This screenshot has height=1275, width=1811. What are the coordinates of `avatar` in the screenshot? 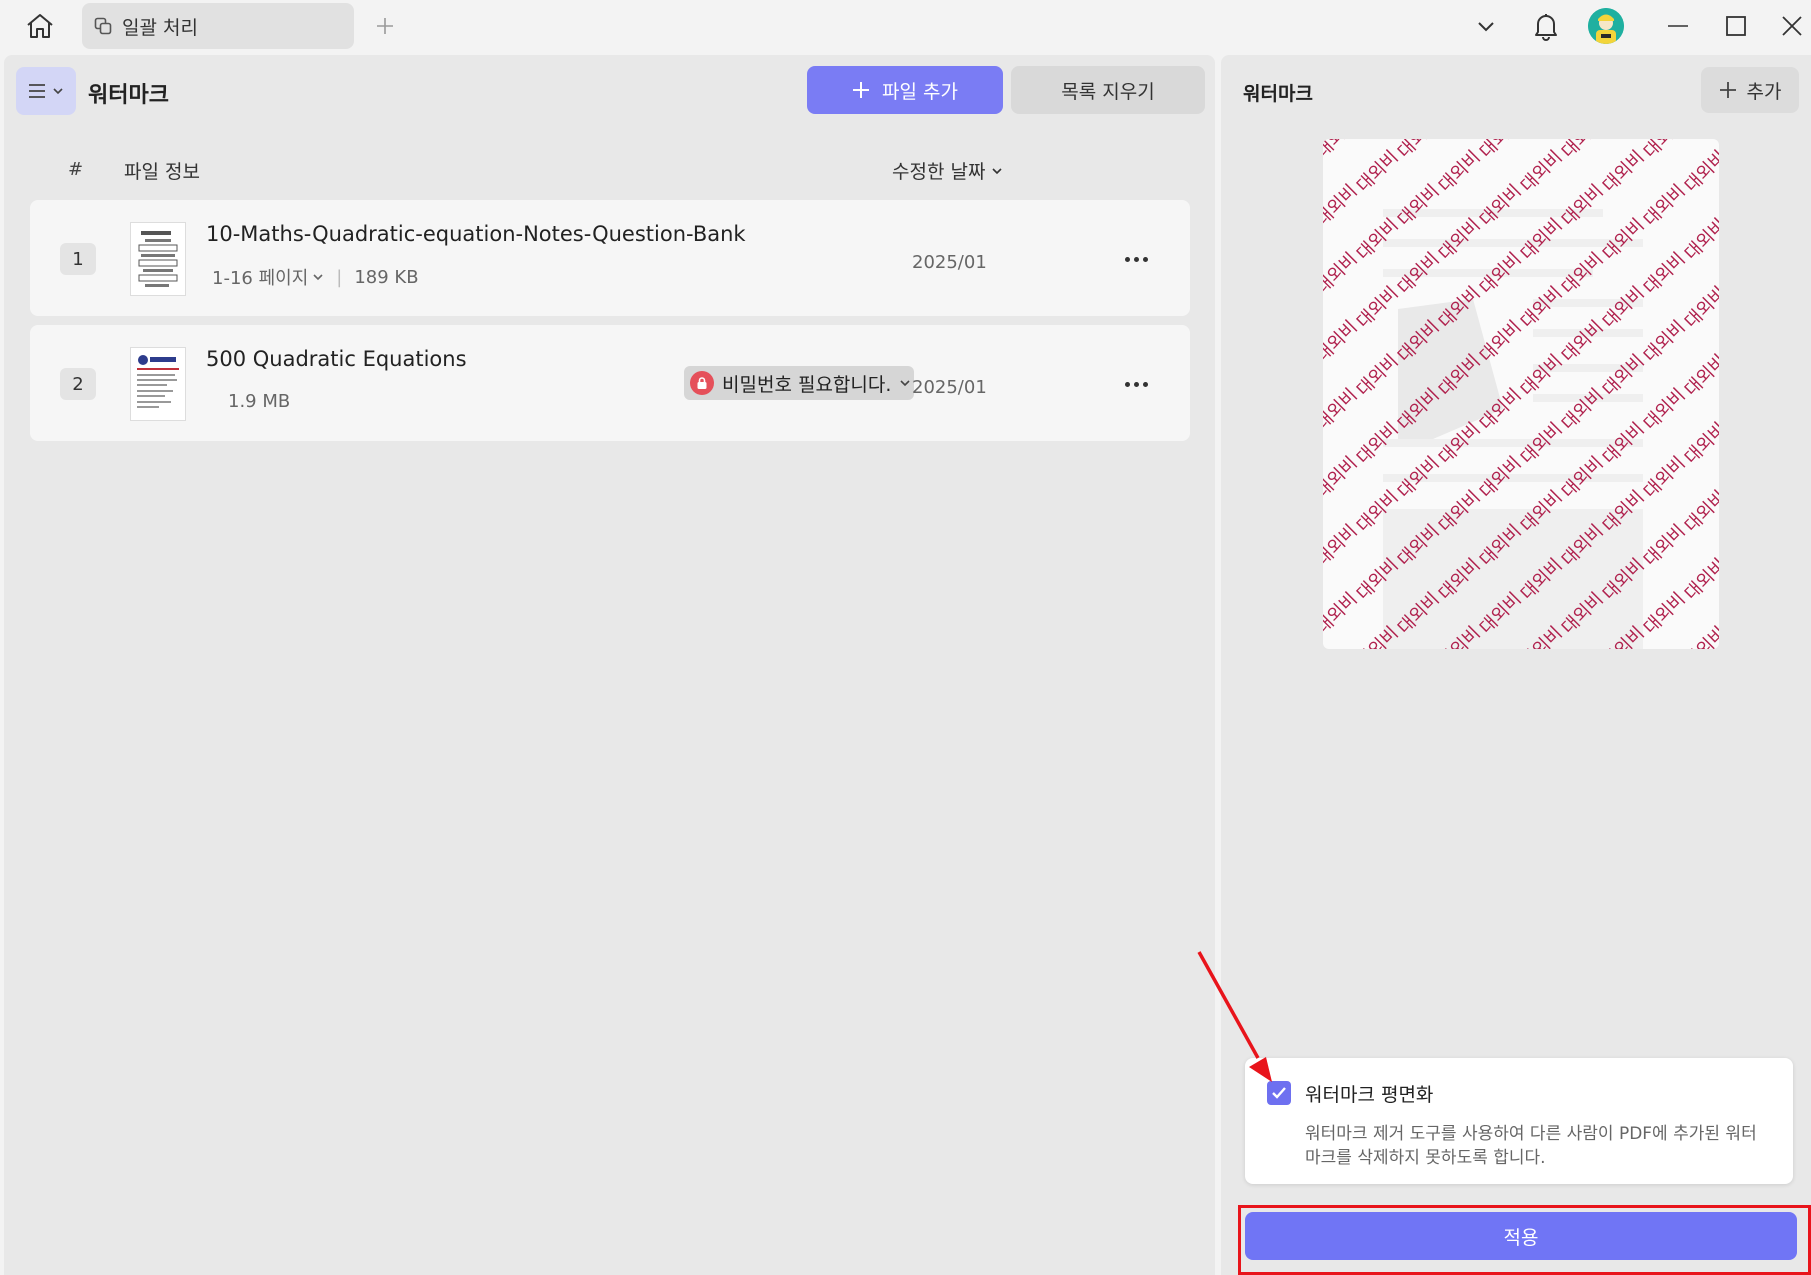 It's located at (1606, 26).